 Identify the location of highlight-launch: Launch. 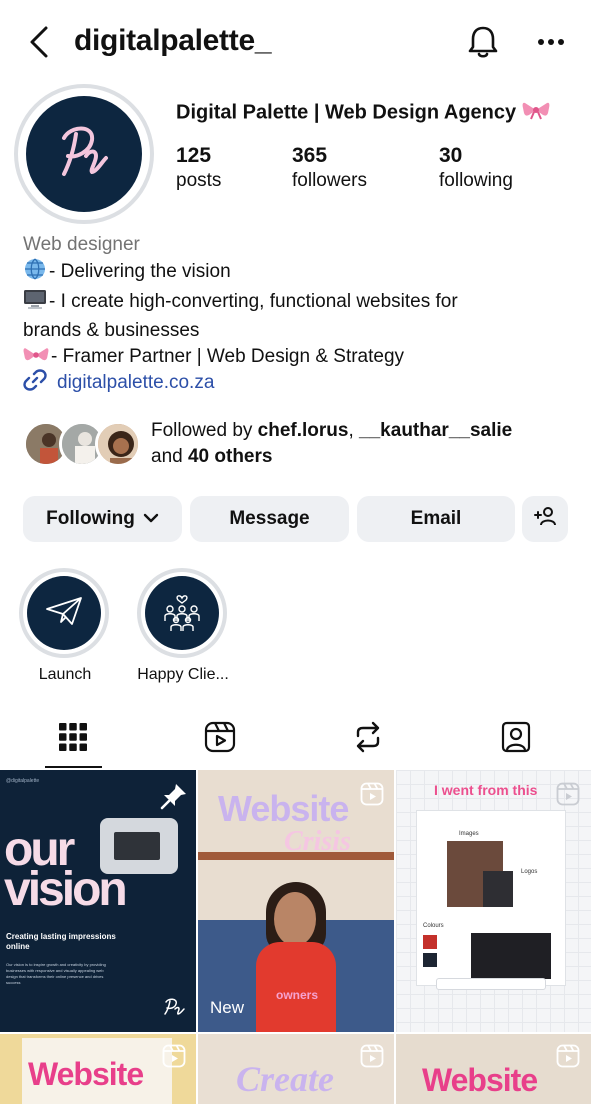
(65, 626).